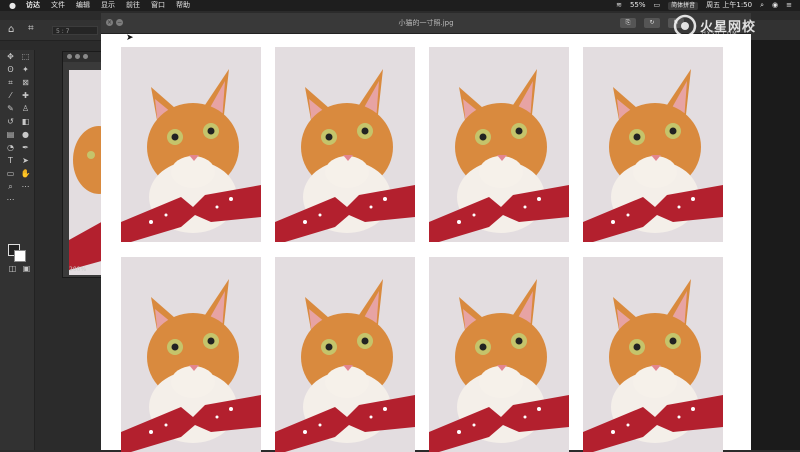 This screenshot has width=800, height=452. What do you see at coordinates (657, 5) in the screenshot?
I see `battery-icon: ▭` at bounding box center [657, 5].